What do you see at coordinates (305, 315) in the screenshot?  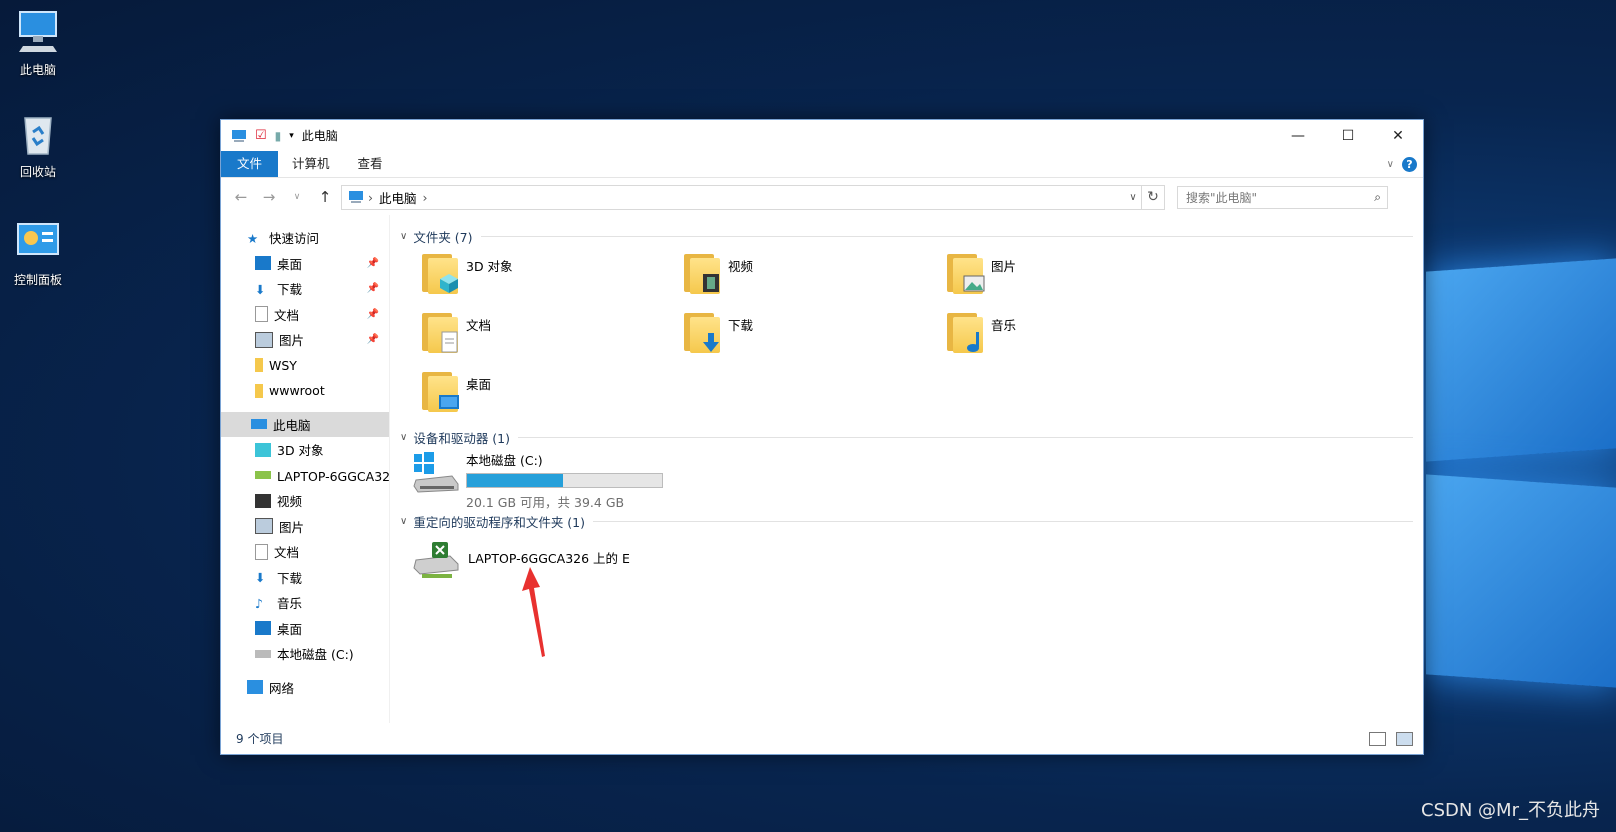 I see `nav-item-documents: 文档 📌` at bounding box center [305, 315].